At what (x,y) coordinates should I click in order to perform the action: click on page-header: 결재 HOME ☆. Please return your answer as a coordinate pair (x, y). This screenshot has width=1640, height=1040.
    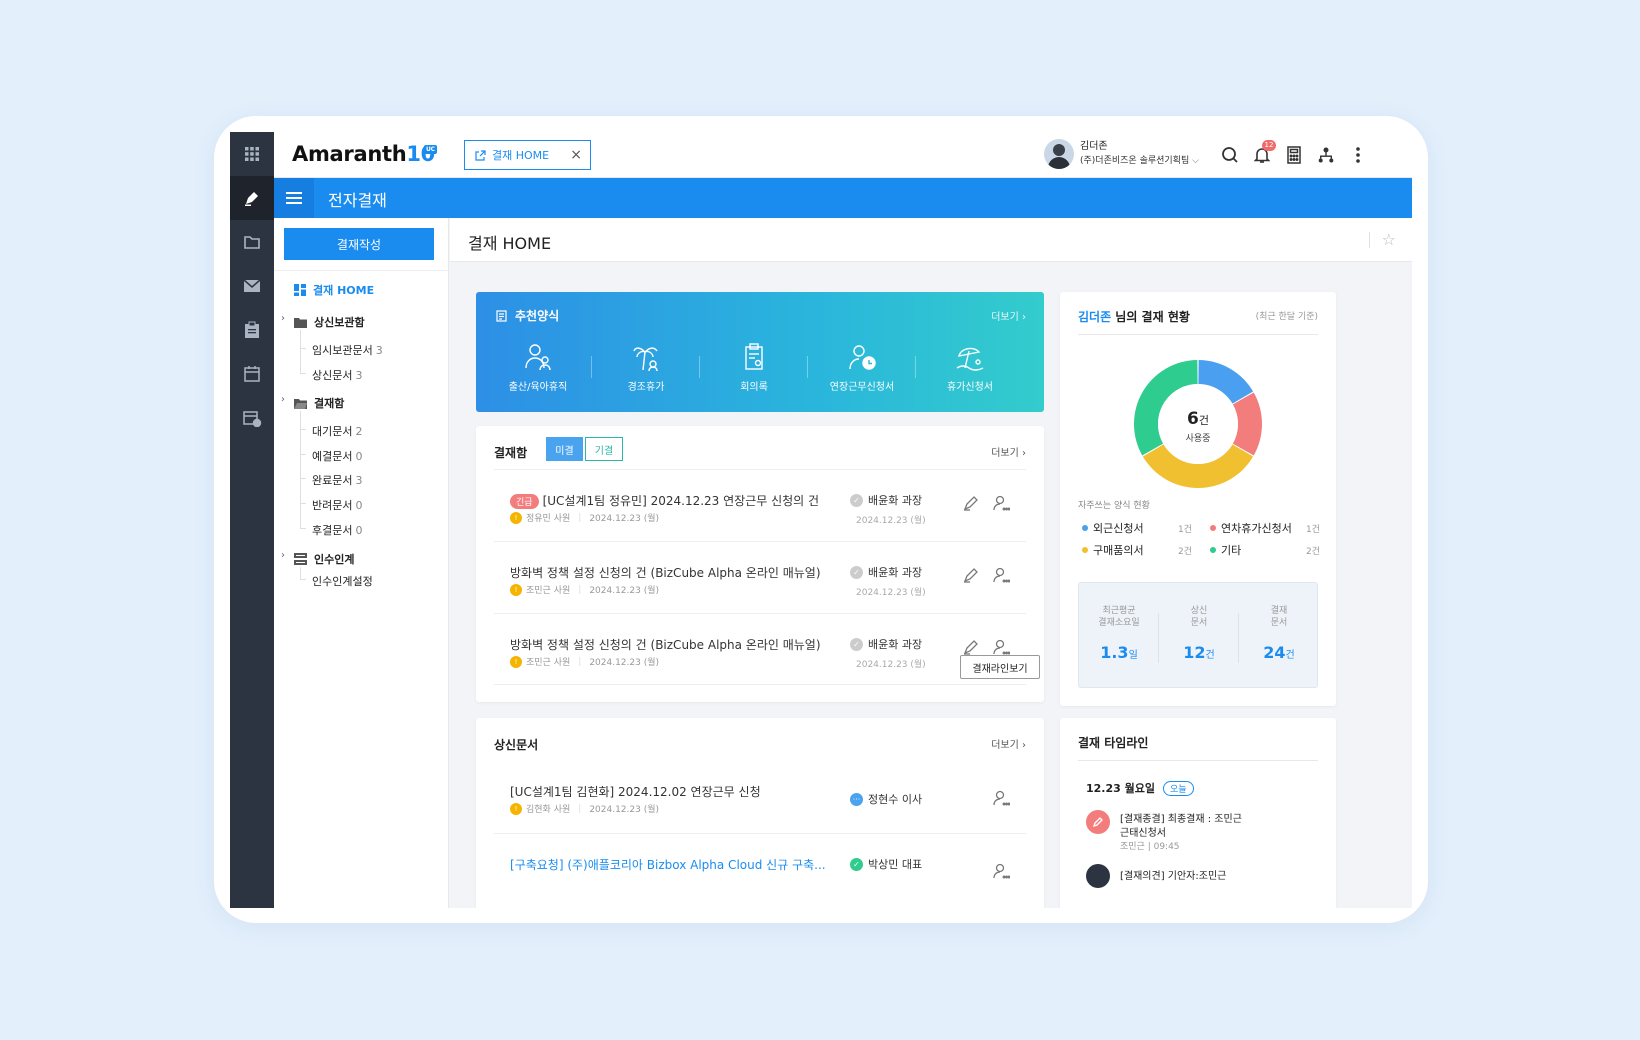
    Looking at the image, I should click on (931, 240).